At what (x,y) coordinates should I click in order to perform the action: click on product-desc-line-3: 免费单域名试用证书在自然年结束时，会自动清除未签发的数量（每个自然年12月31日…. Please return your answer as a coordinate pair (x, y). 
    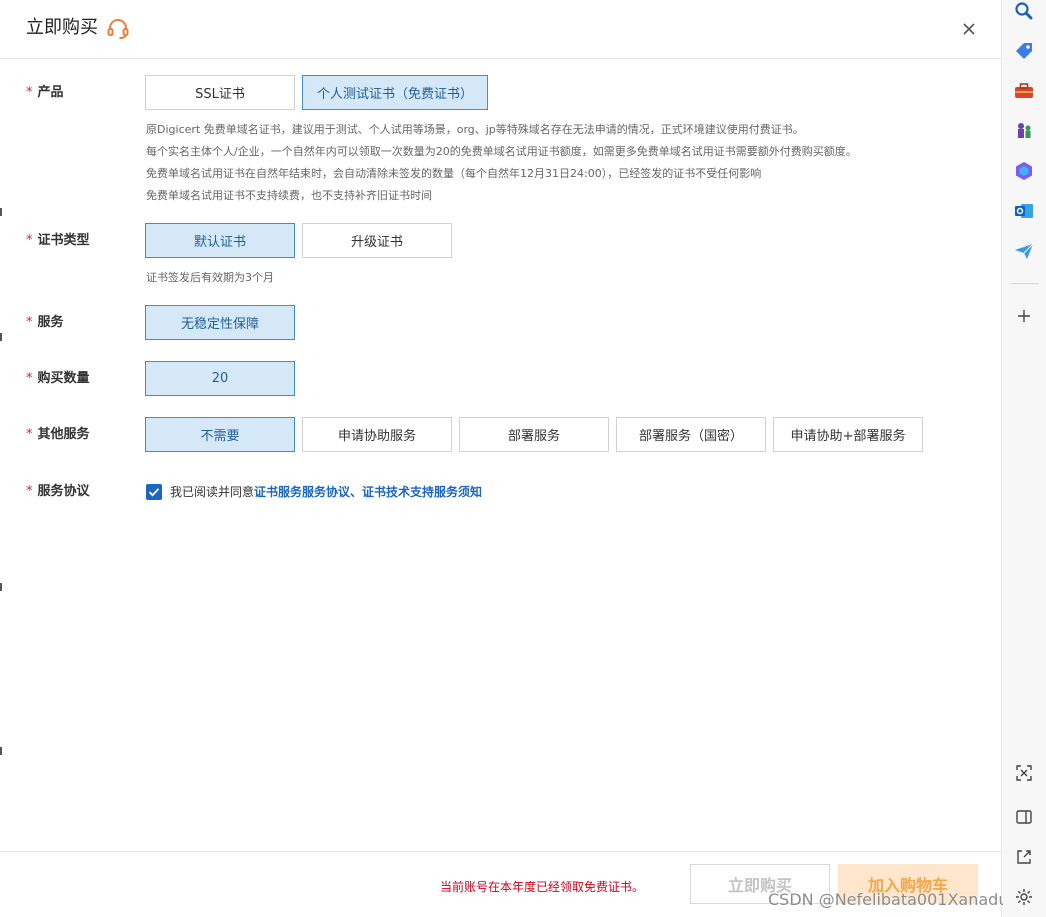
    Looking at the image, I should click on (454, 173).